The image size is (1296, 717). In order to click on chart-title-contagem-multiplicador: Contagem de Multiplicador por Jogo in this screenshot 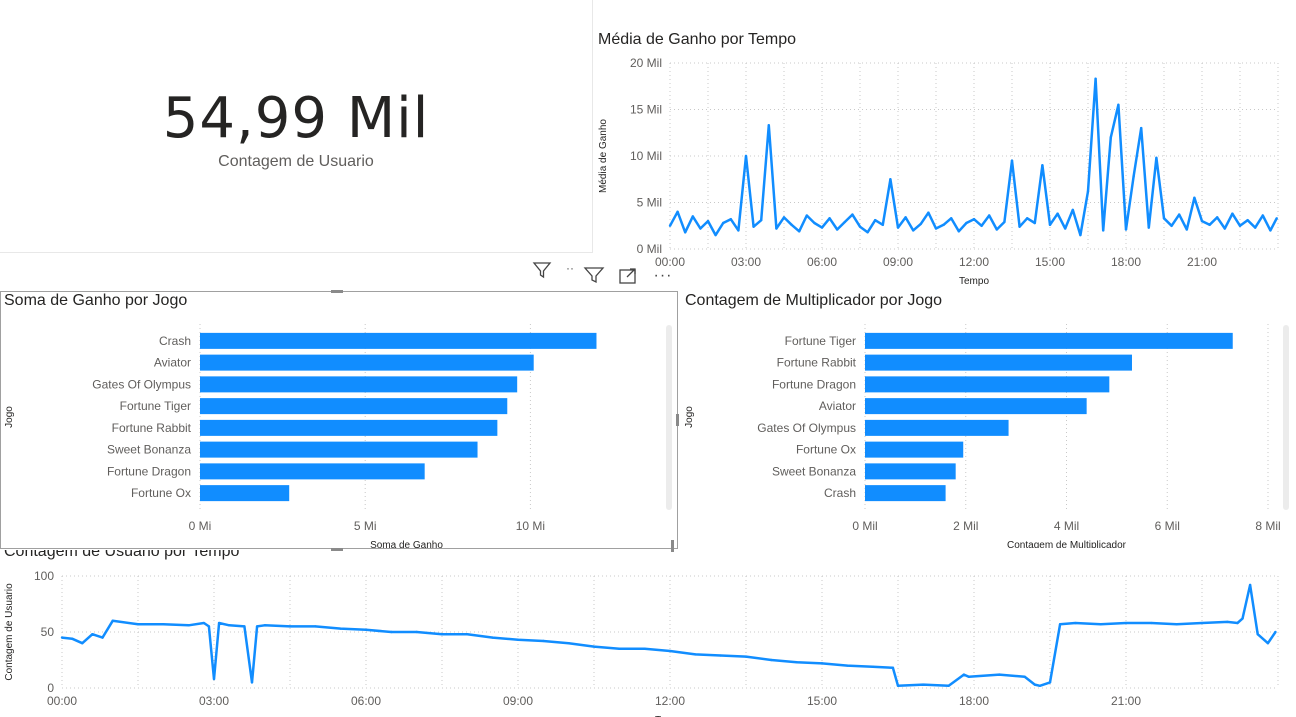, I will do `click(814, 300)`.